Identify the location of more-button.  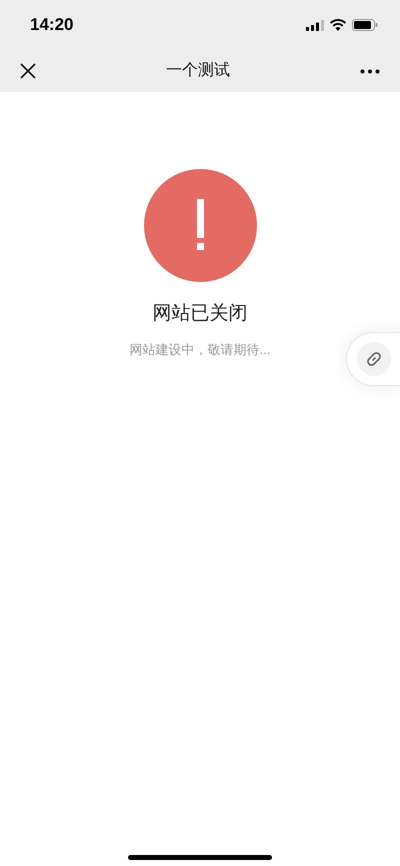
(370, 71).